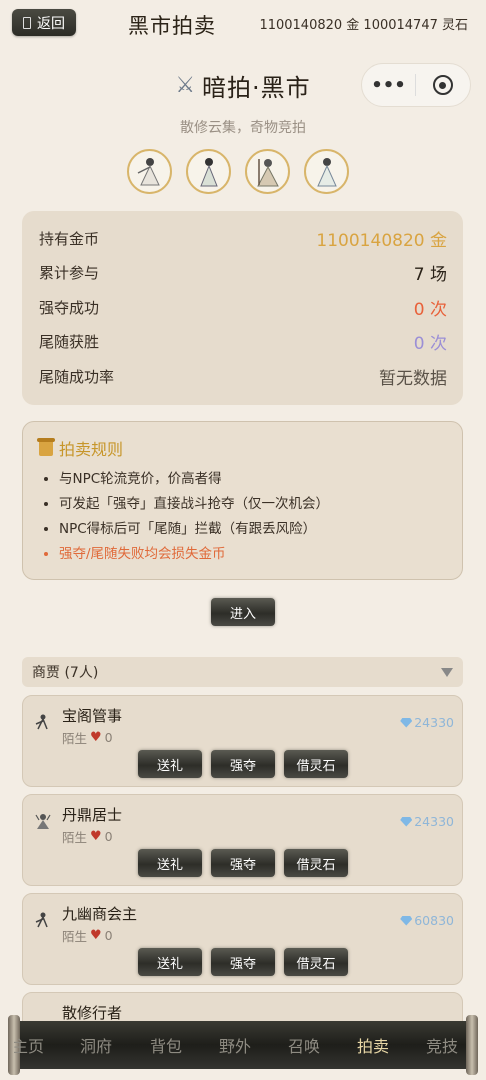 This screenshot has width=486, height=1080. What do you see at coordinates (238, 171) in the screenshot?
I see `avatar-row` at bounding box center [238, 171].